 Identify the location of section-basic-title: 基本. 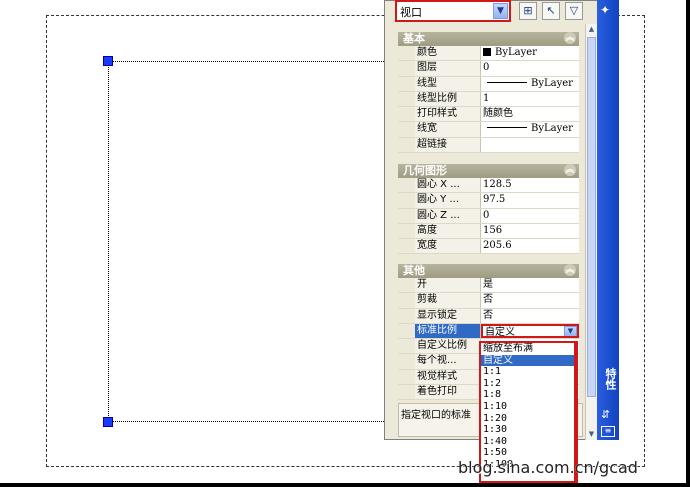
(414, 38).